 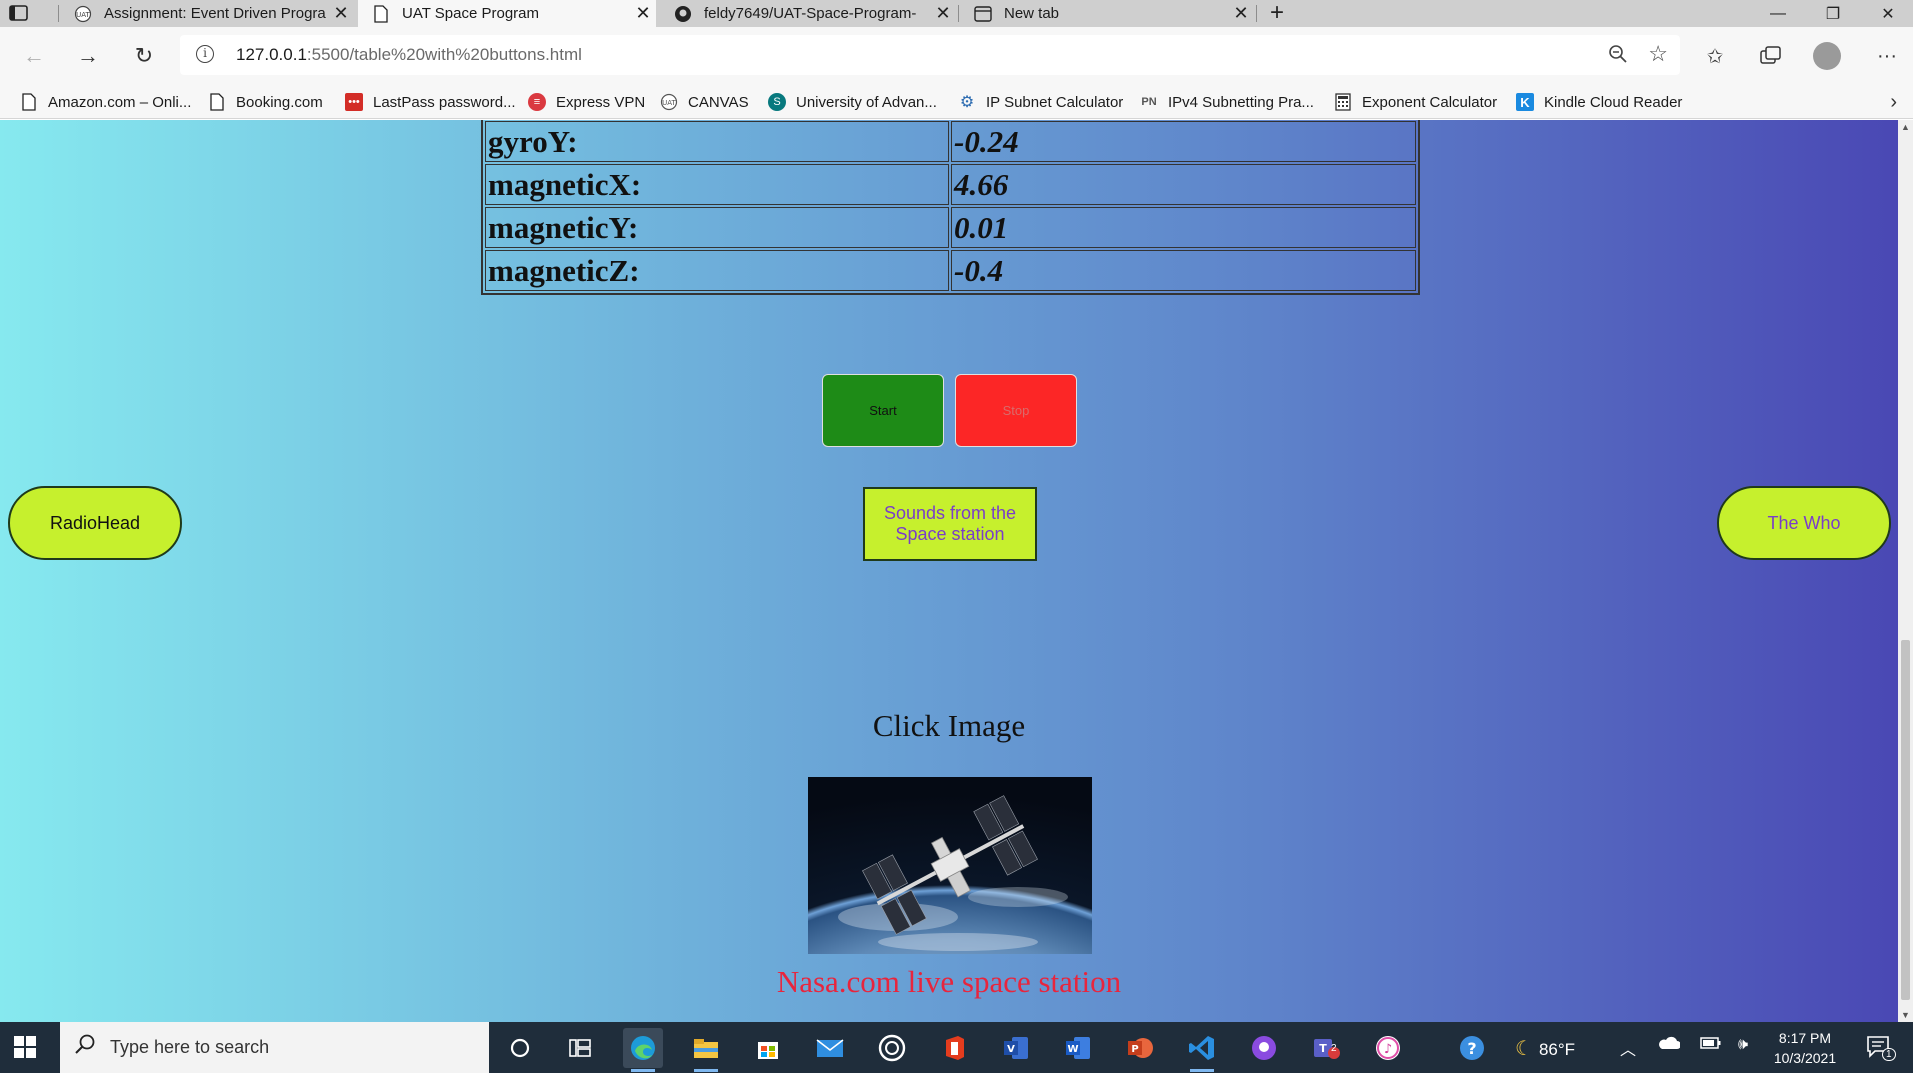 I want to click on vscode-icon, so click(x=1202, y=1050).